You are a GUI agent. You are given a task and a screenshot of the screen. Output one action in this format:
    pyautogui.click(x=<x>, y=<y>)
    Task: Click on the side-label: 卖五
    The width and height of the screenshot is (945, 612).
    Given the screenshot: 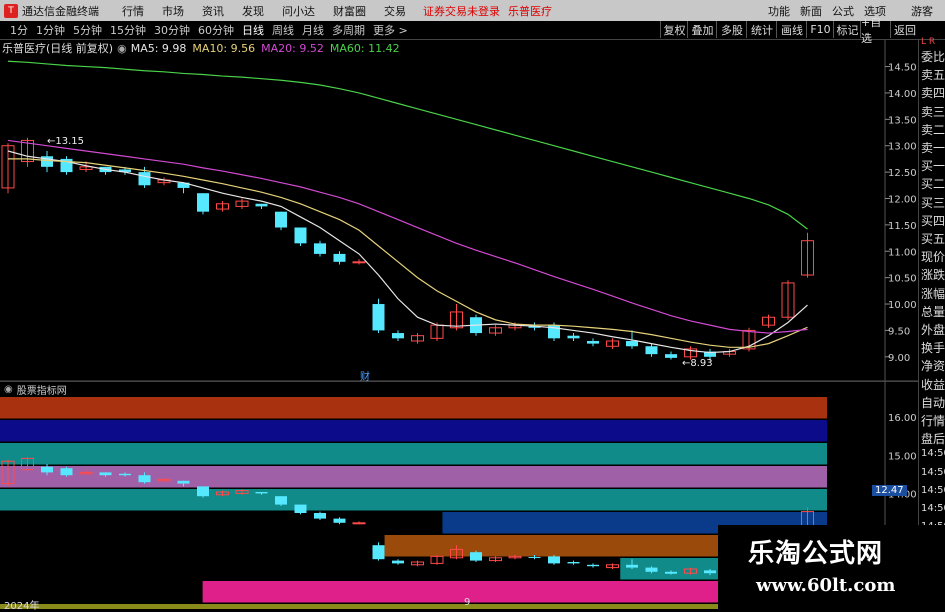 What is the action you would take?
    pyautogui.click(x=933, y=75)
    